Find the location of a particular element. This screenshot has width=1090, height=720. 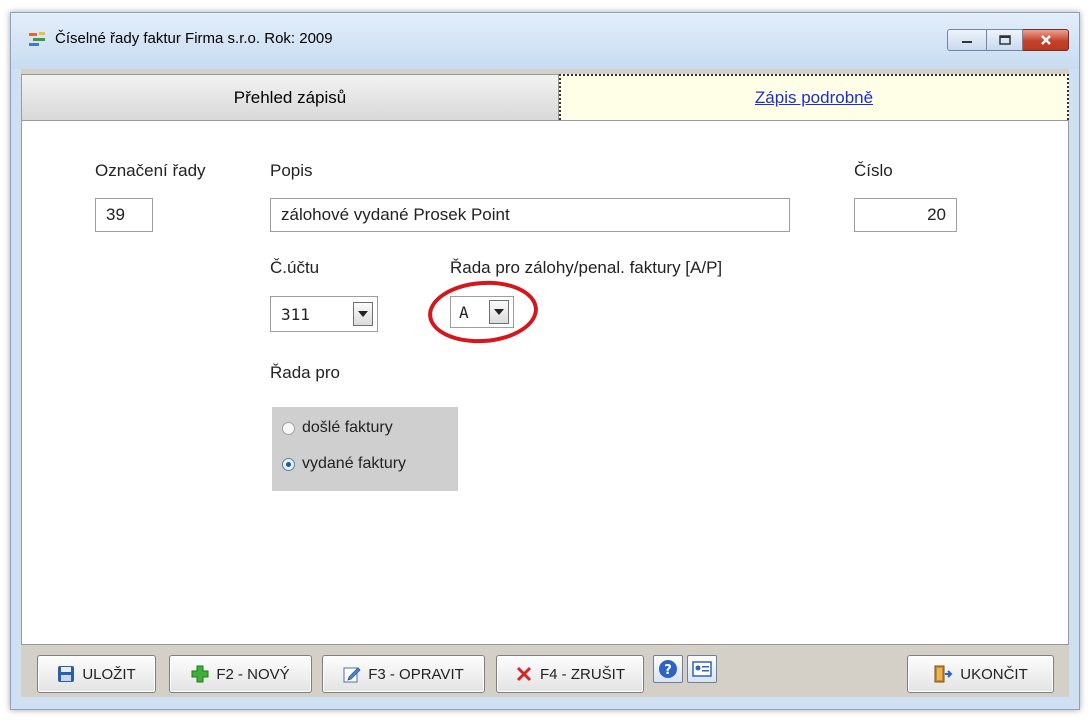

oznaceni-label: Označení řady is located at coordinates (150, 170).